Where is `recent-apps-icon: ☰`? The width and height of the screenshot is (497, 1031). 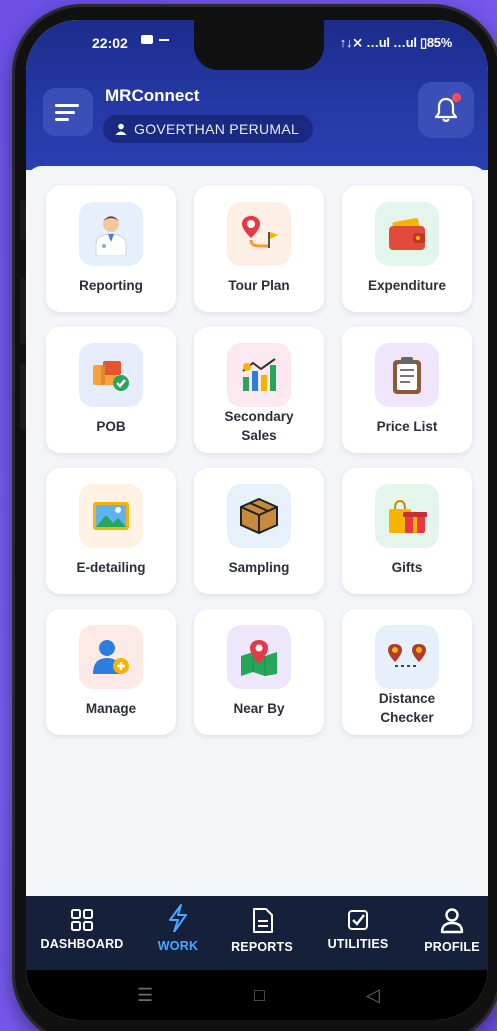 recent-apps-icon: ☰ is located at coordinates (145, 995).